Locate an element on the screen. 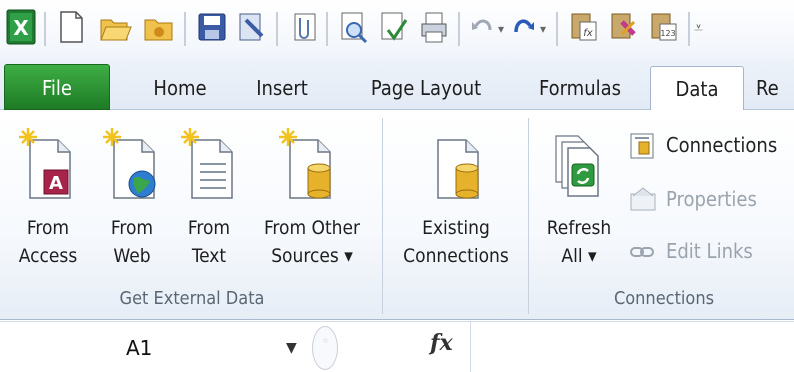  from-access-button: A From Access is located at coordinates (48, 198).